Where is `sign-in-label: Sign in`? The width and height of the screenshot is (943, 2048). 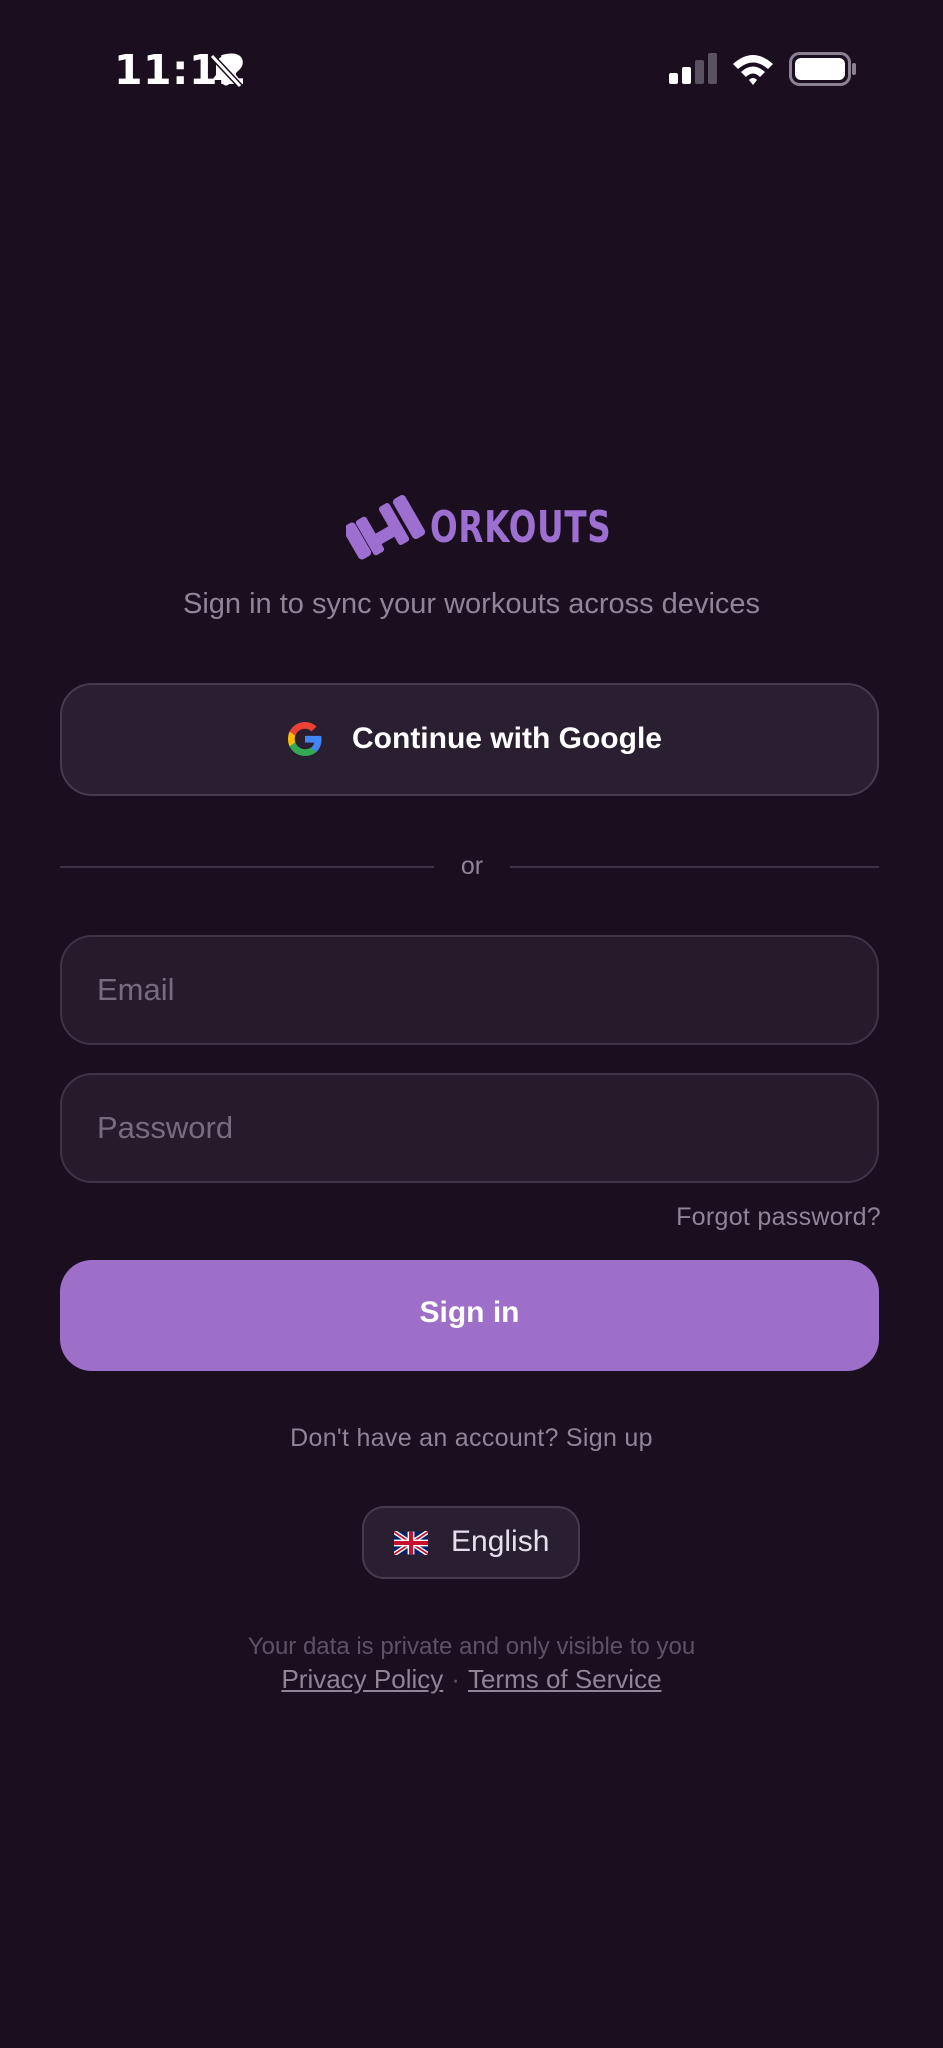
sign-in-label: Sign in is located at coordinates (469, 1312).